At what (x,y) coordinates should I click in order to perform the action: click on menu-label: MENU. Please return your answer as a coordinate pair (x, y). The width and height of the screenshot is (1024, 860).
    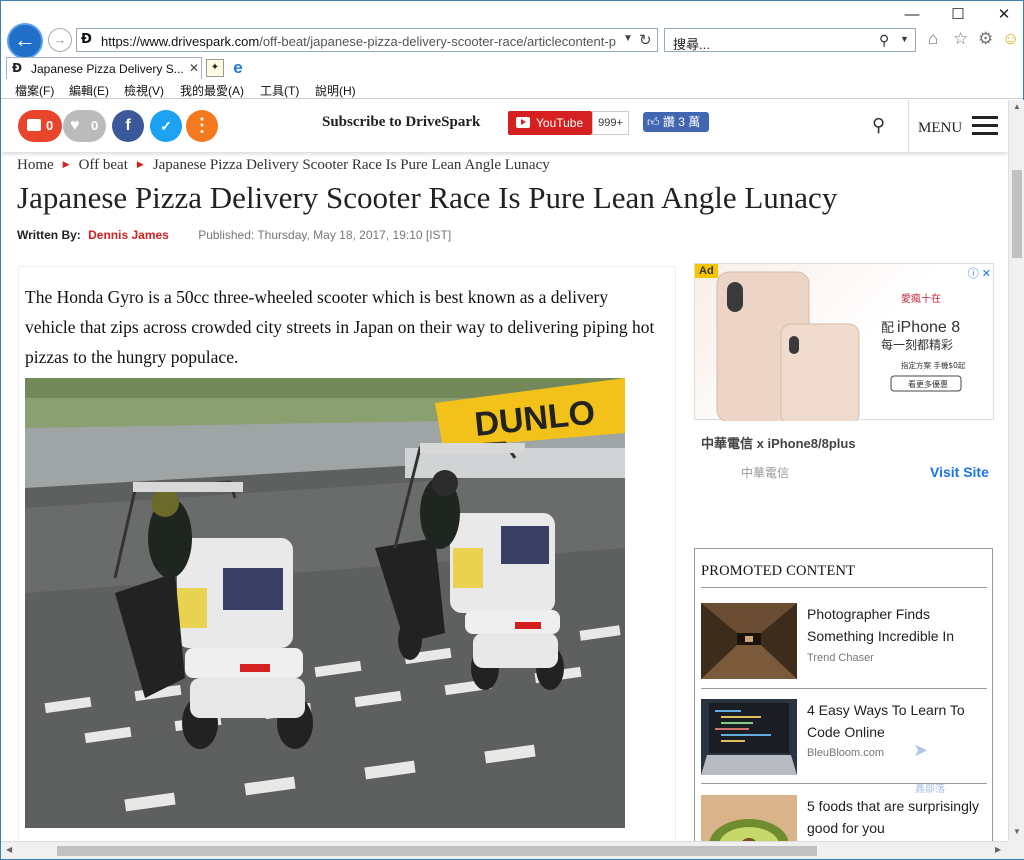
    Looking at the image, I should click on (940, 128).